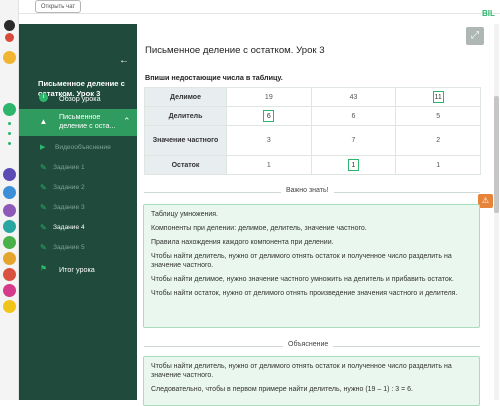 This screenshot has height=406, width=500. What do you see at coordinates (9, 109) in the screenshot?
I see `rail-icon-courses` at bounding box center [9, 109].